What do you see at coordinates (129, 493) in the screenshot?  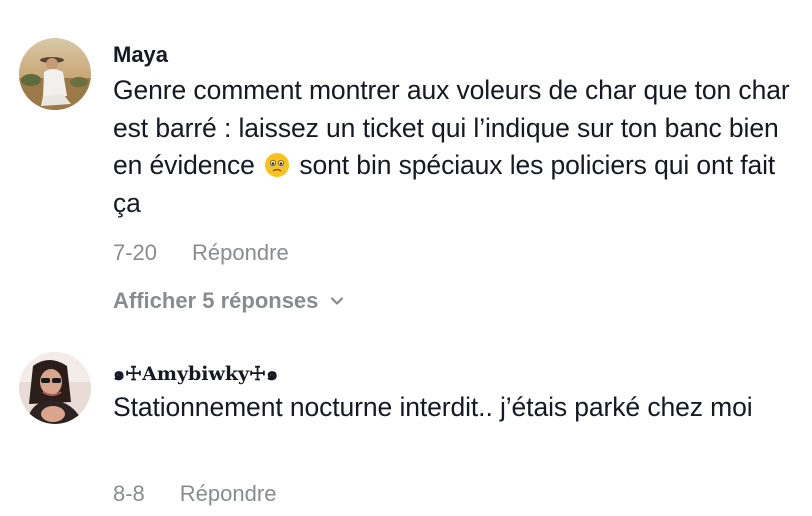 I see `comment-date: 8-8` at bounding box center [129, 493].